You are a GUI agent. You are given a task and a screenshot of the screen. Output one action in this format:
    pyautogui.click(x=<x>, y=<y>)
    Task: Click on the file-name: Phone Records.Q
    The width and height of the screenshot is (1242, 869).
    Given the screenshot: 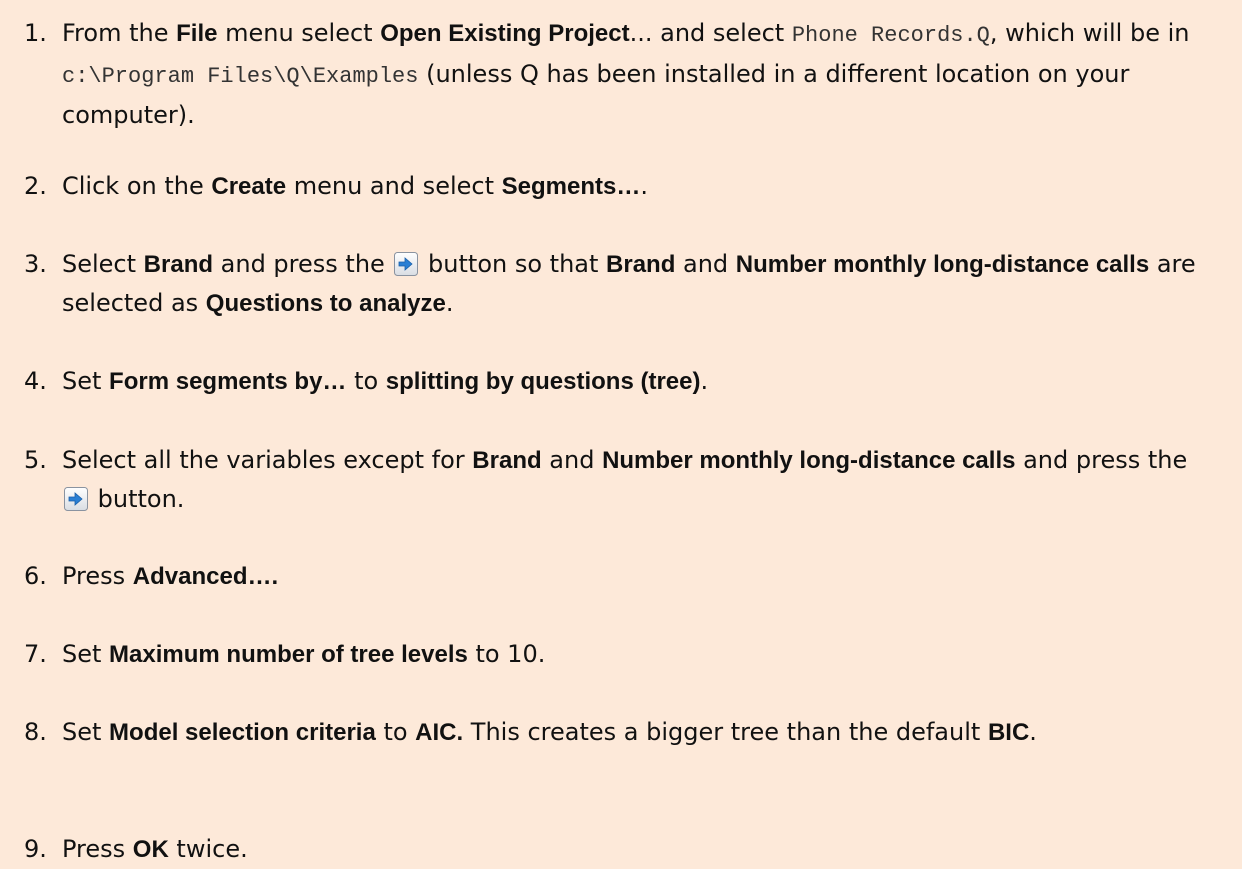 What is the action you would take?
    pyautogui.click(x=890, y=35)
    